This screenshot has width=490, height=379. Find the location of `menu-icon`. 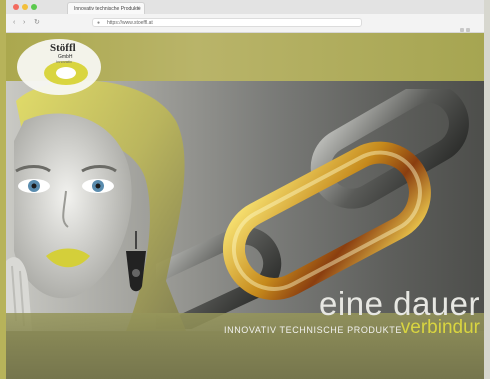

menu-icon is located at coordinates (468, 30).